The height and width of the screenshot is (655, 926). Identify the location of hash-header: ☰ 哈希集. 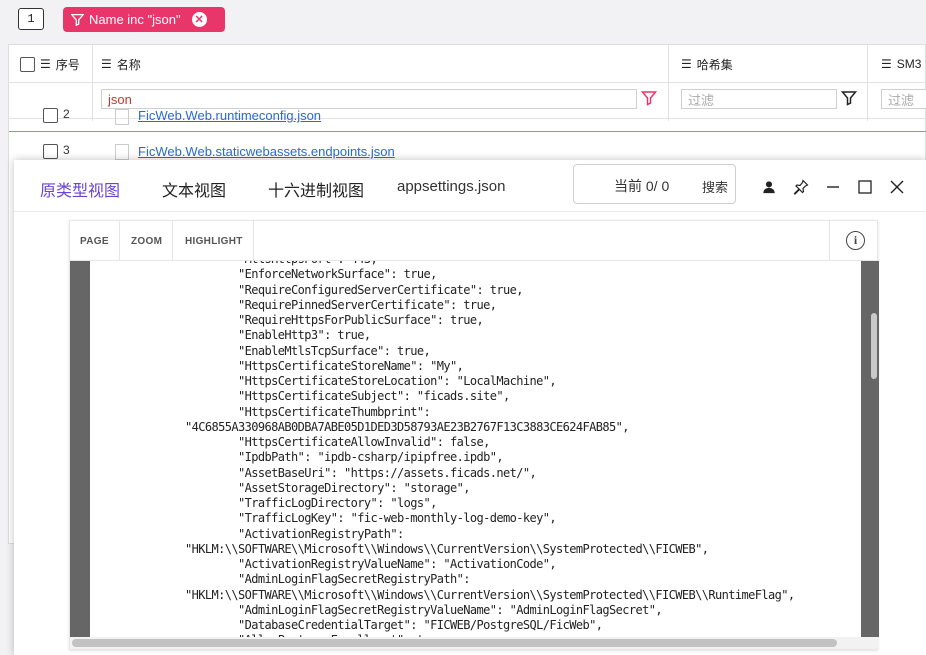
(707, 64).